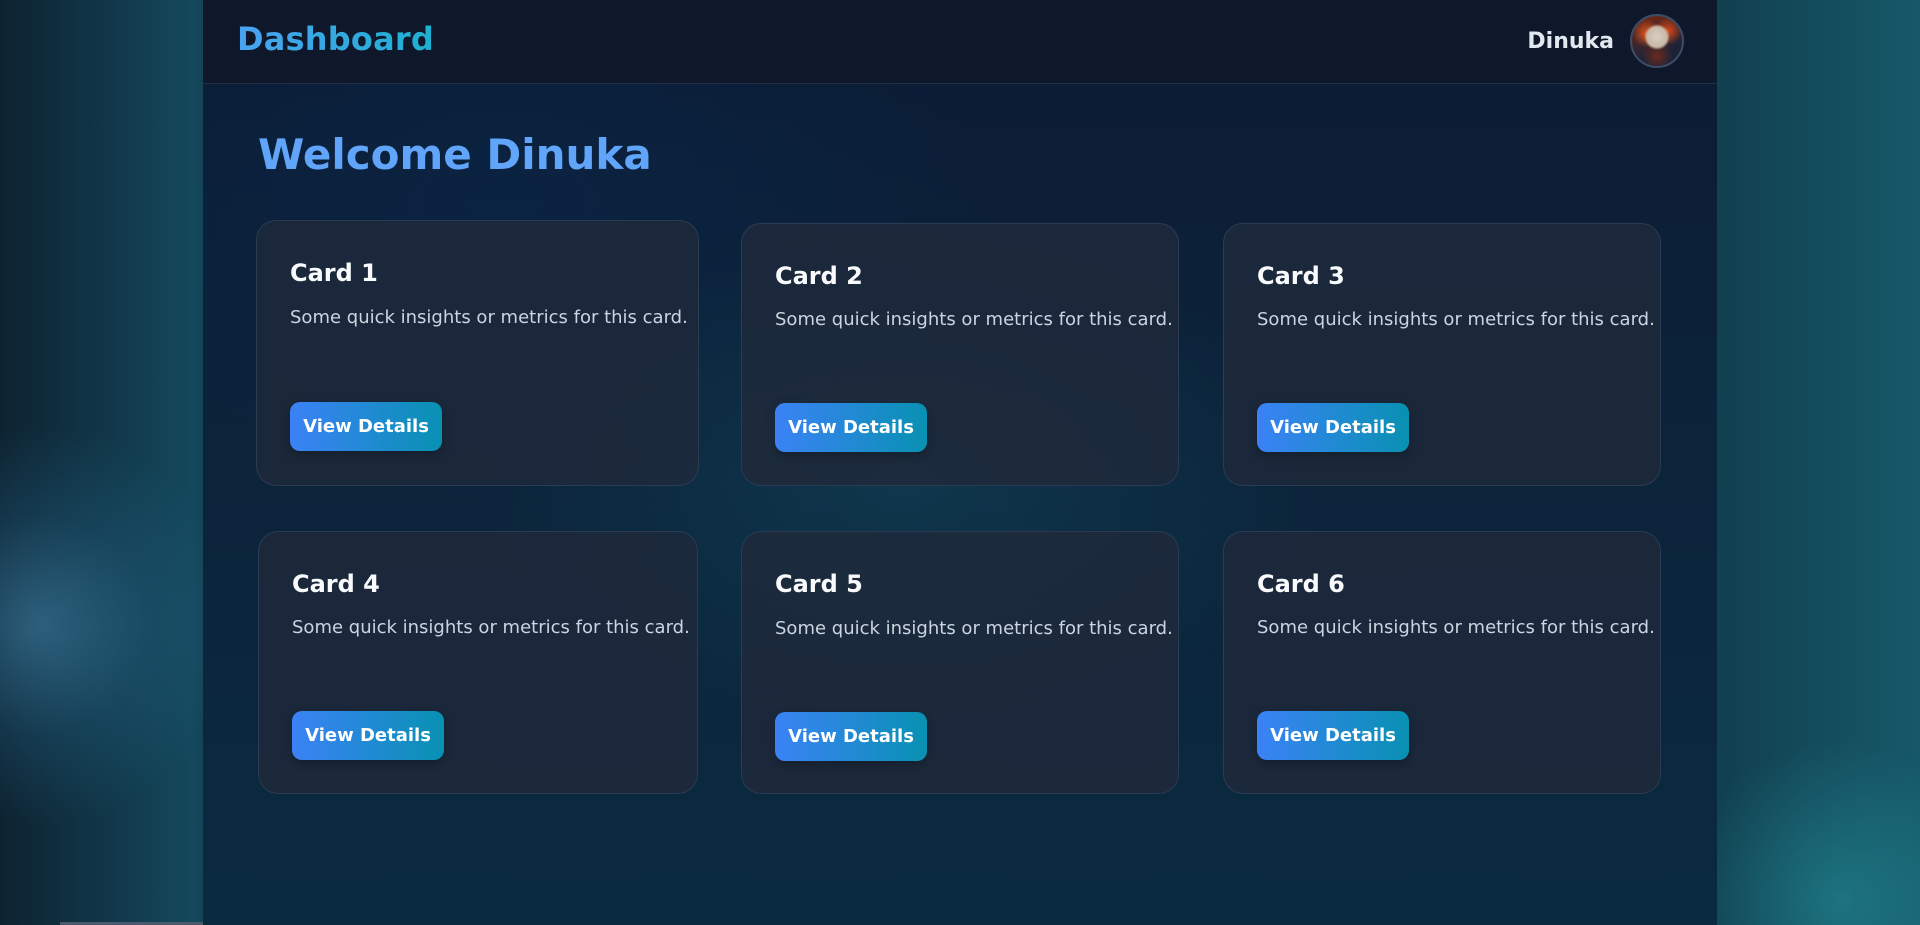 Image resolution: width=1920 pixels, height=925 pixels. I want to click on card-title: Card 4, so click(336, 584).